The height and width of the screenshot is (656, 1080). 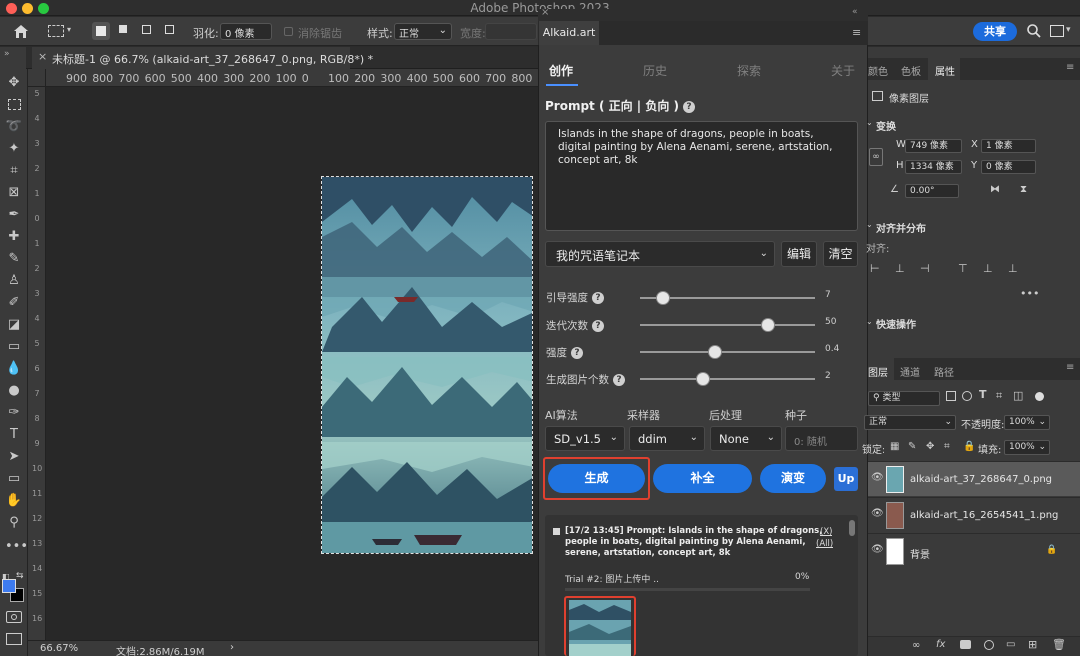 I want to click on x-field: 1 像素, so click(x=1008, y=146).